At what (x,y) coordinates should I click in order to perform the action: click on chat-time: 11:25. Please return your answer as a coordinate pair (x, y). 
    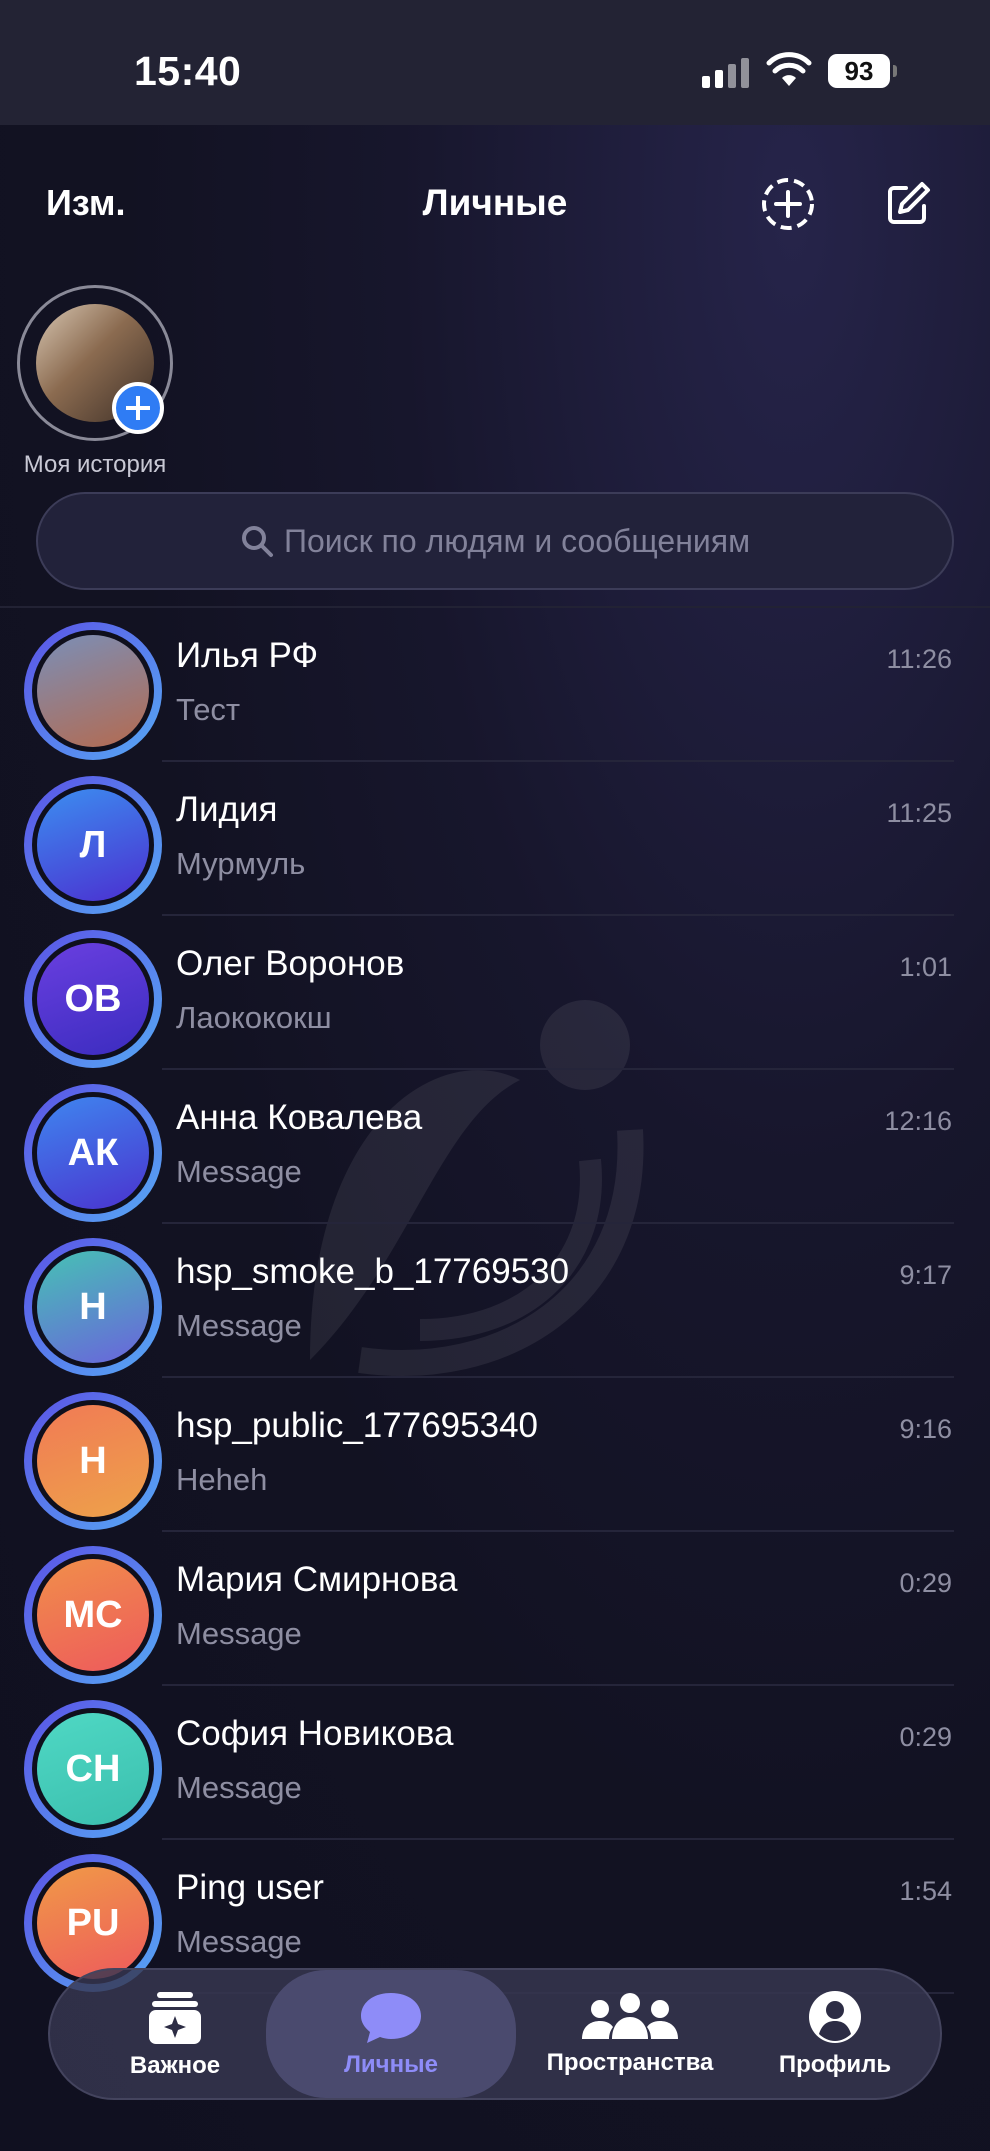
    Looking at the image, I should click on (919, 813).